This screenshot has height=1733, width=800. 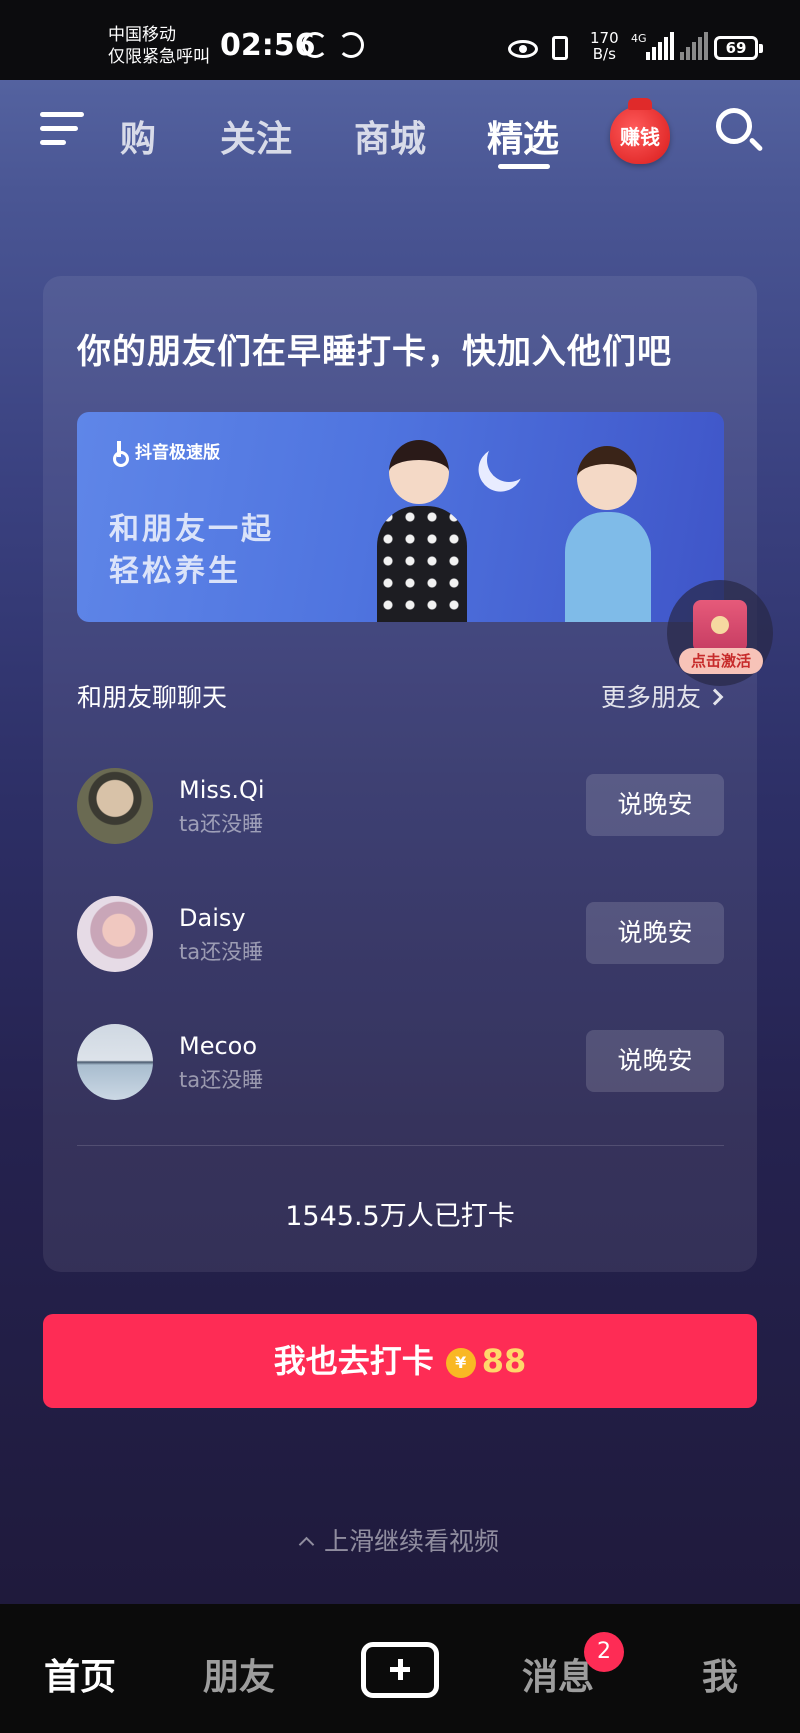 What do you see at coordinates (390, 136) in the screenshot?
I see `tab-mall: 商城` at bounding box center [390, 136].